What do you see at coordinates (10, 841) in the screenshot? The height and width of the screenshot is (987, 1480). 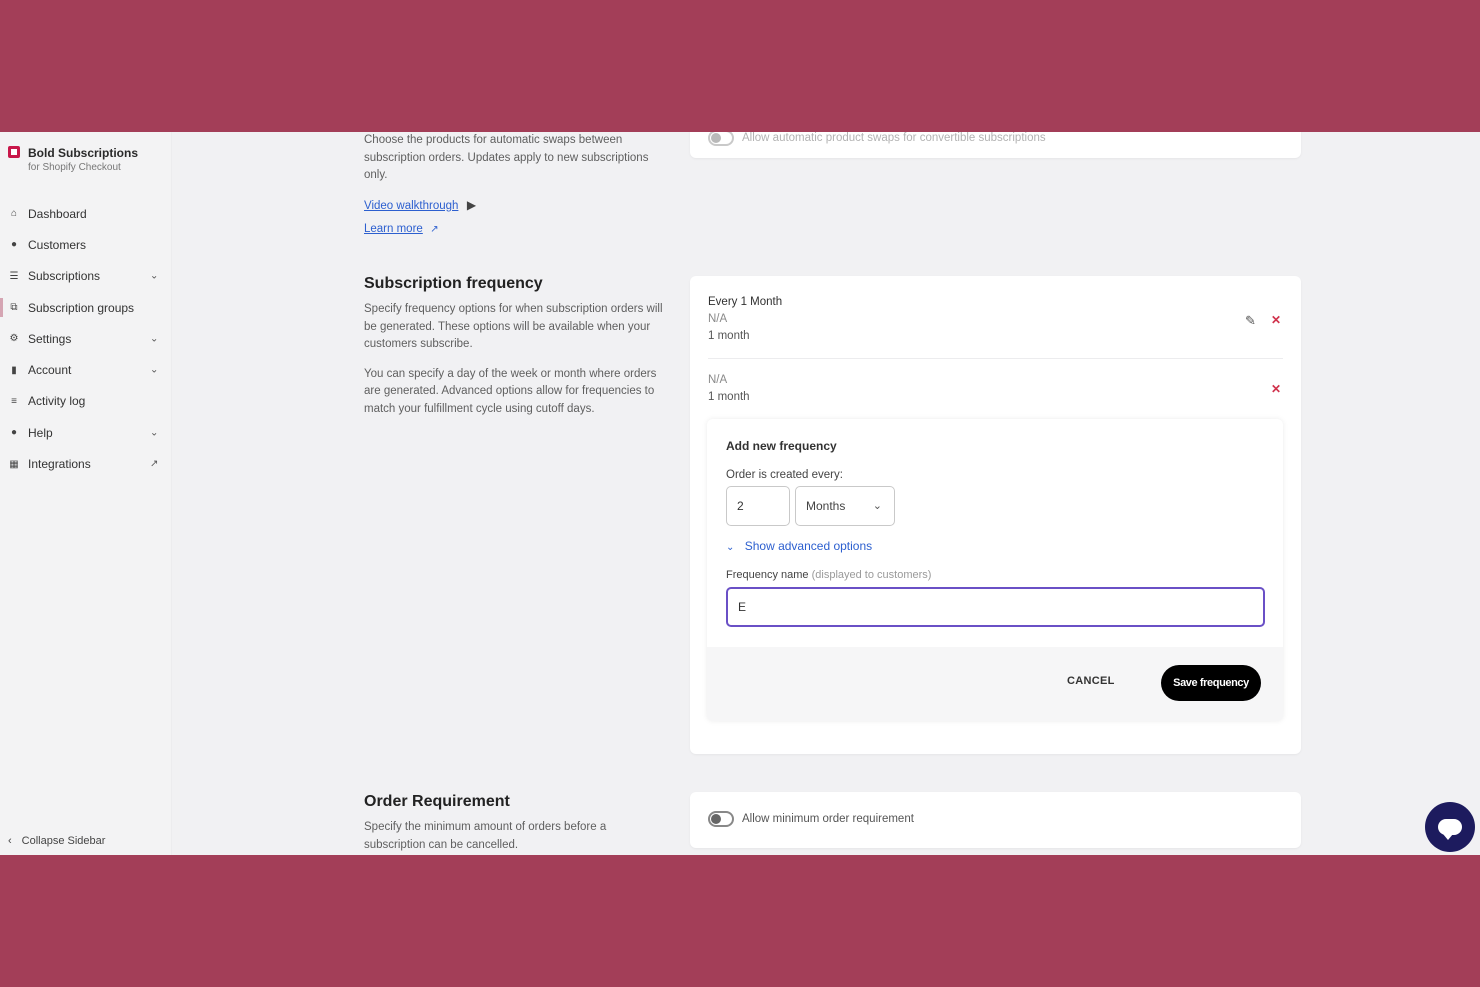 I see `chevron-left-icon: ‹` at bounding box center [10, 841].